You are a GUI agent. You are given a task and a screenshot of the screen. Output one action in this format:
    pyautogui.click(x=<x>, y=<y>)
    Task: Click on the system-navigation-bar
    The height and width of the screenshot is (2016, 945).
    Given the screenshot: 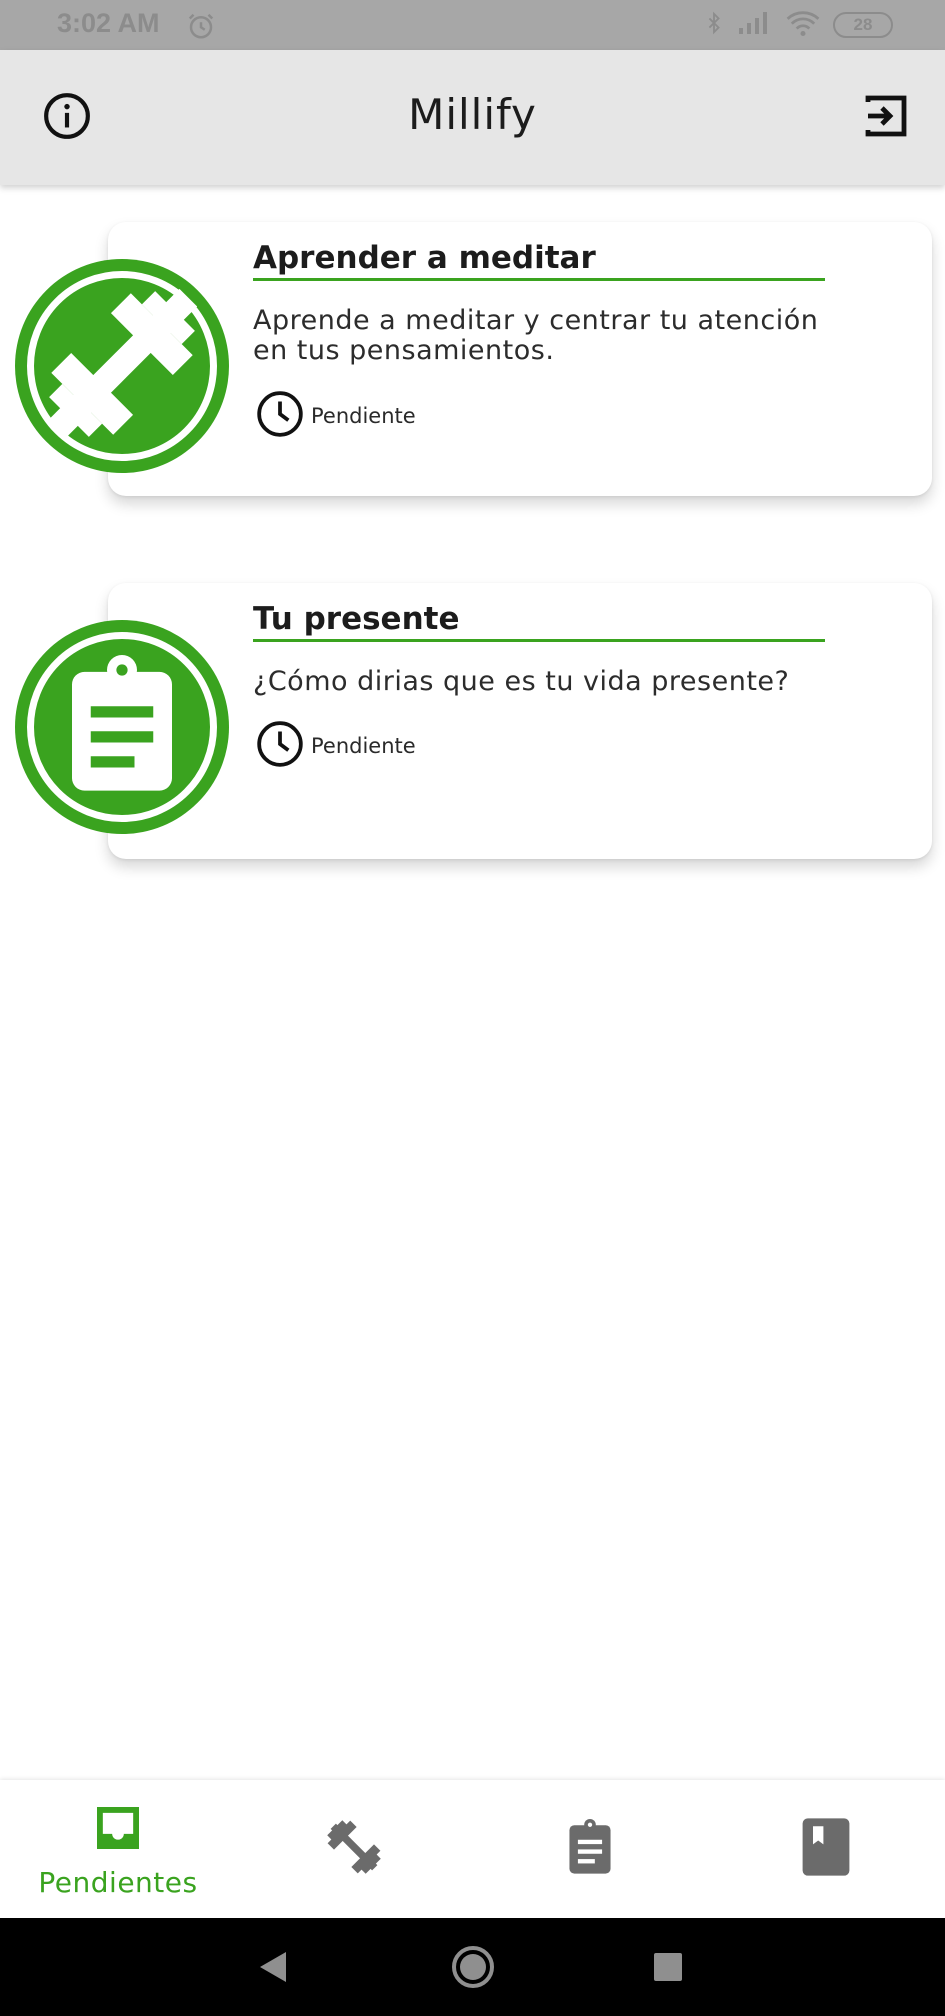 What is the action you would take?
    pyautogui.click(x=472, y=1967)
    